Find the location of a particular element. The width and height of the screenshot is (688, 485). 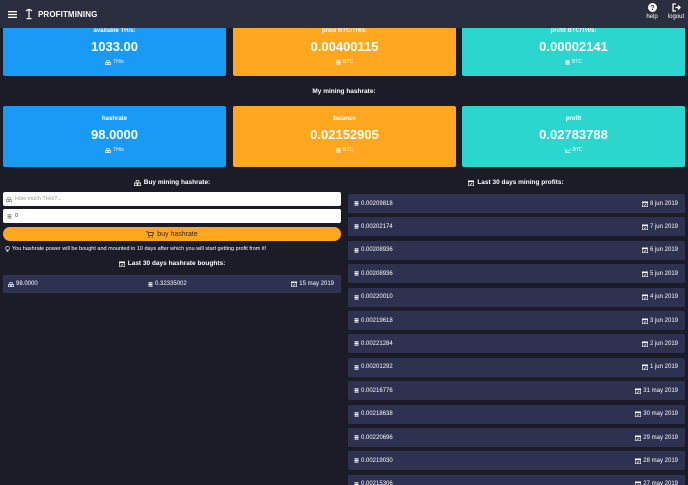

my-balance-value: 0.02152905 is located at coordinates (344, 134).